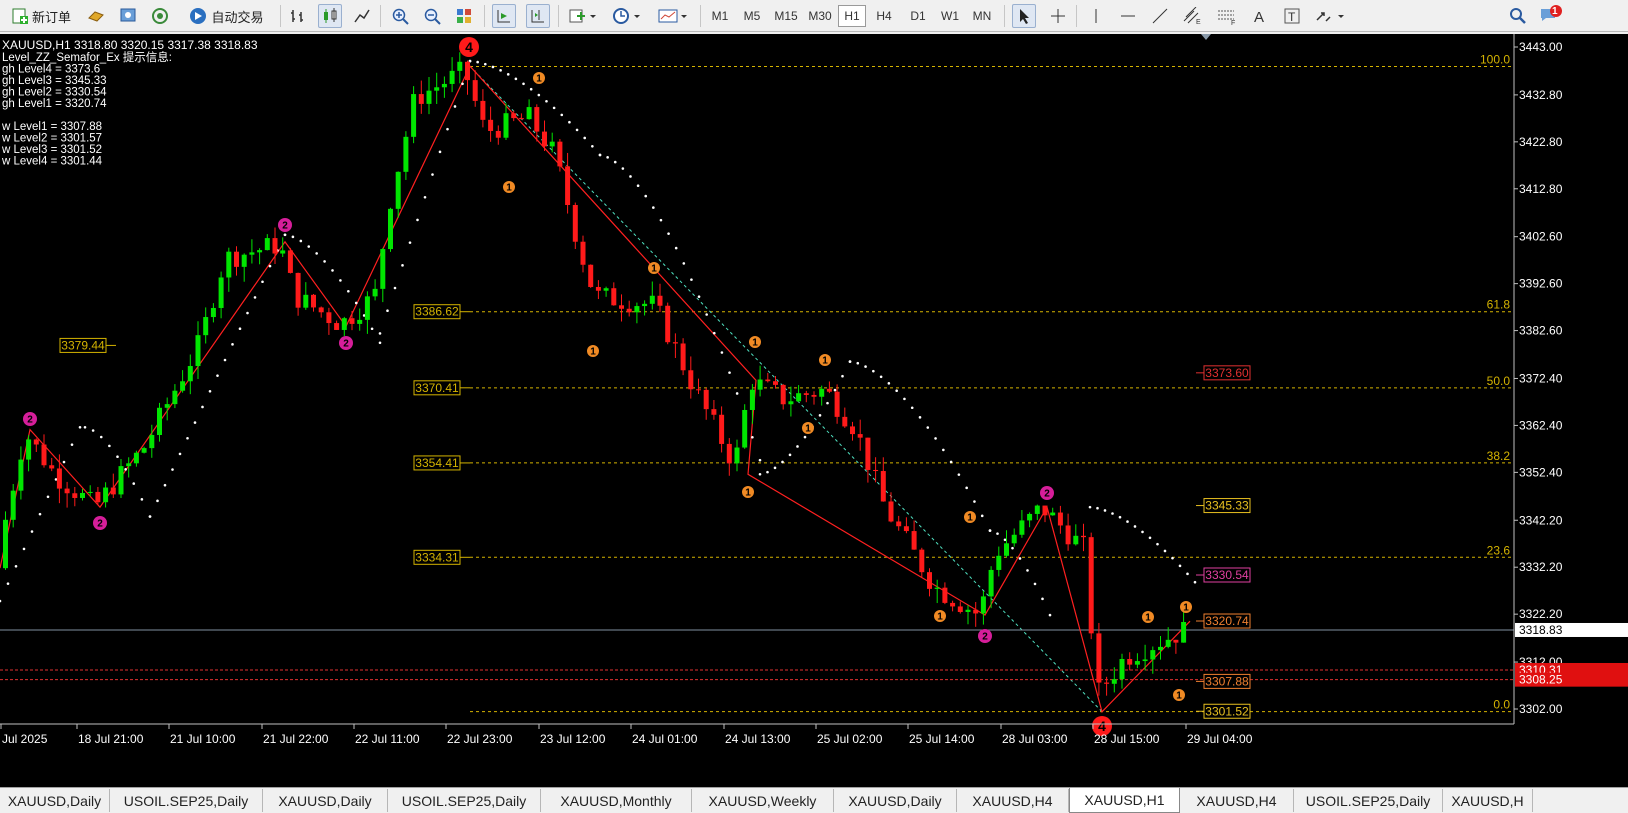 The image size is (1628, 813). What do you see at coordinates (982, 16) in the screenshot?
I see `timeframe-mn-button: MN` at bounding box center [982, 16].